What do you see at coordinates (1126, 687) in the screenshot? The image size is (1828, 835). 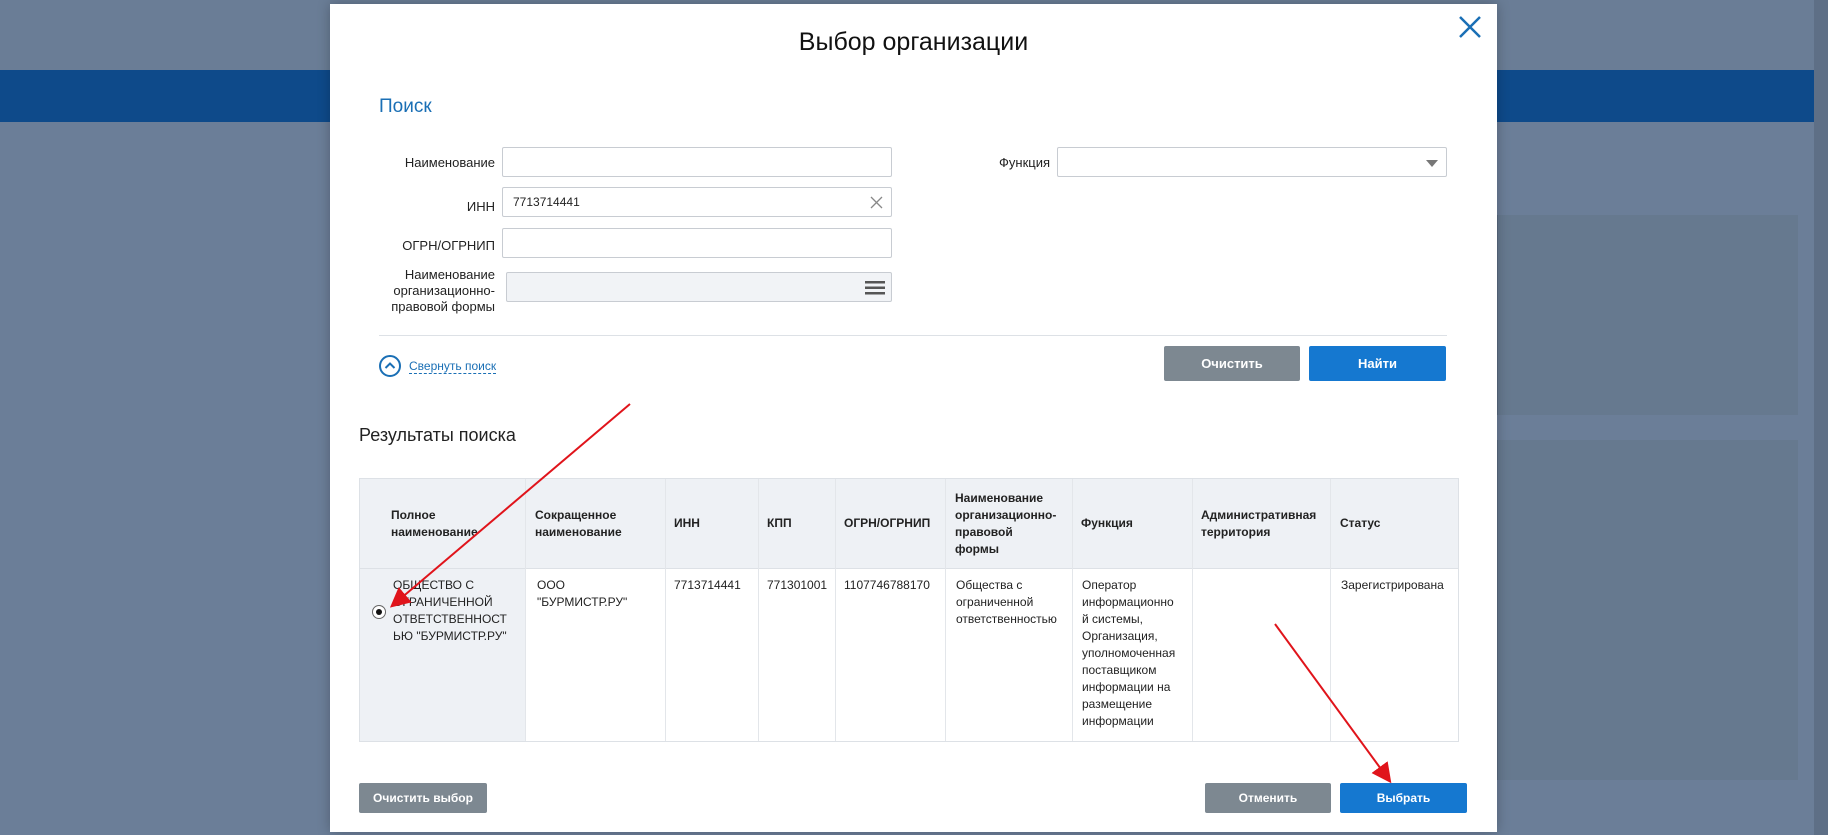 I see `cell-text: информации на` at bounding box center [1126, 687].